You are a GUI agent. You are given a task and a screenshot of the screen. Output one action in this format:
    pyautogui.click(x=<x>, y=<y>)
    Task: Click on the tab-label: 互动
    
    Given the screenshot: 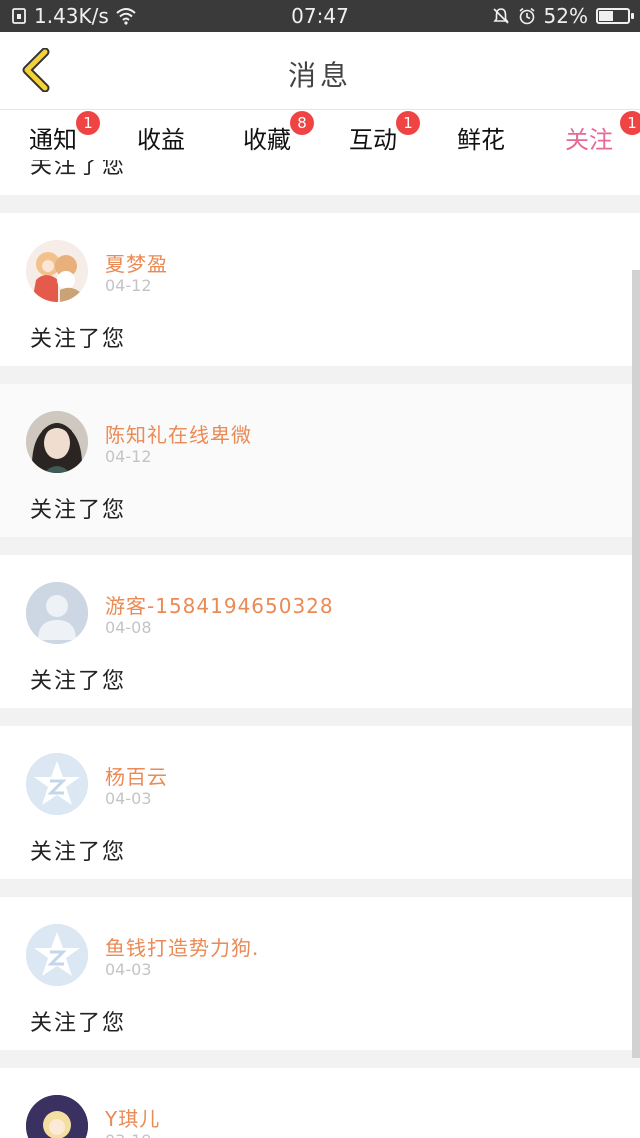 What is the action you would take?
    pyautogui.click(x=373, y=140)
    